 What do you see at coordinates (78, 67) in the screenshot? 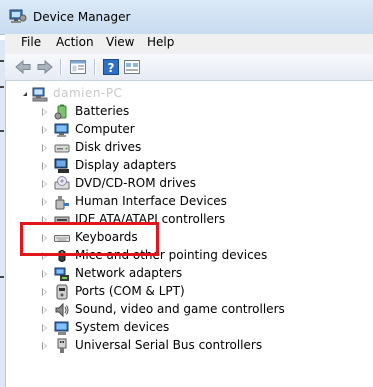
I see `properties-icon` at bounding box center [78, 67].